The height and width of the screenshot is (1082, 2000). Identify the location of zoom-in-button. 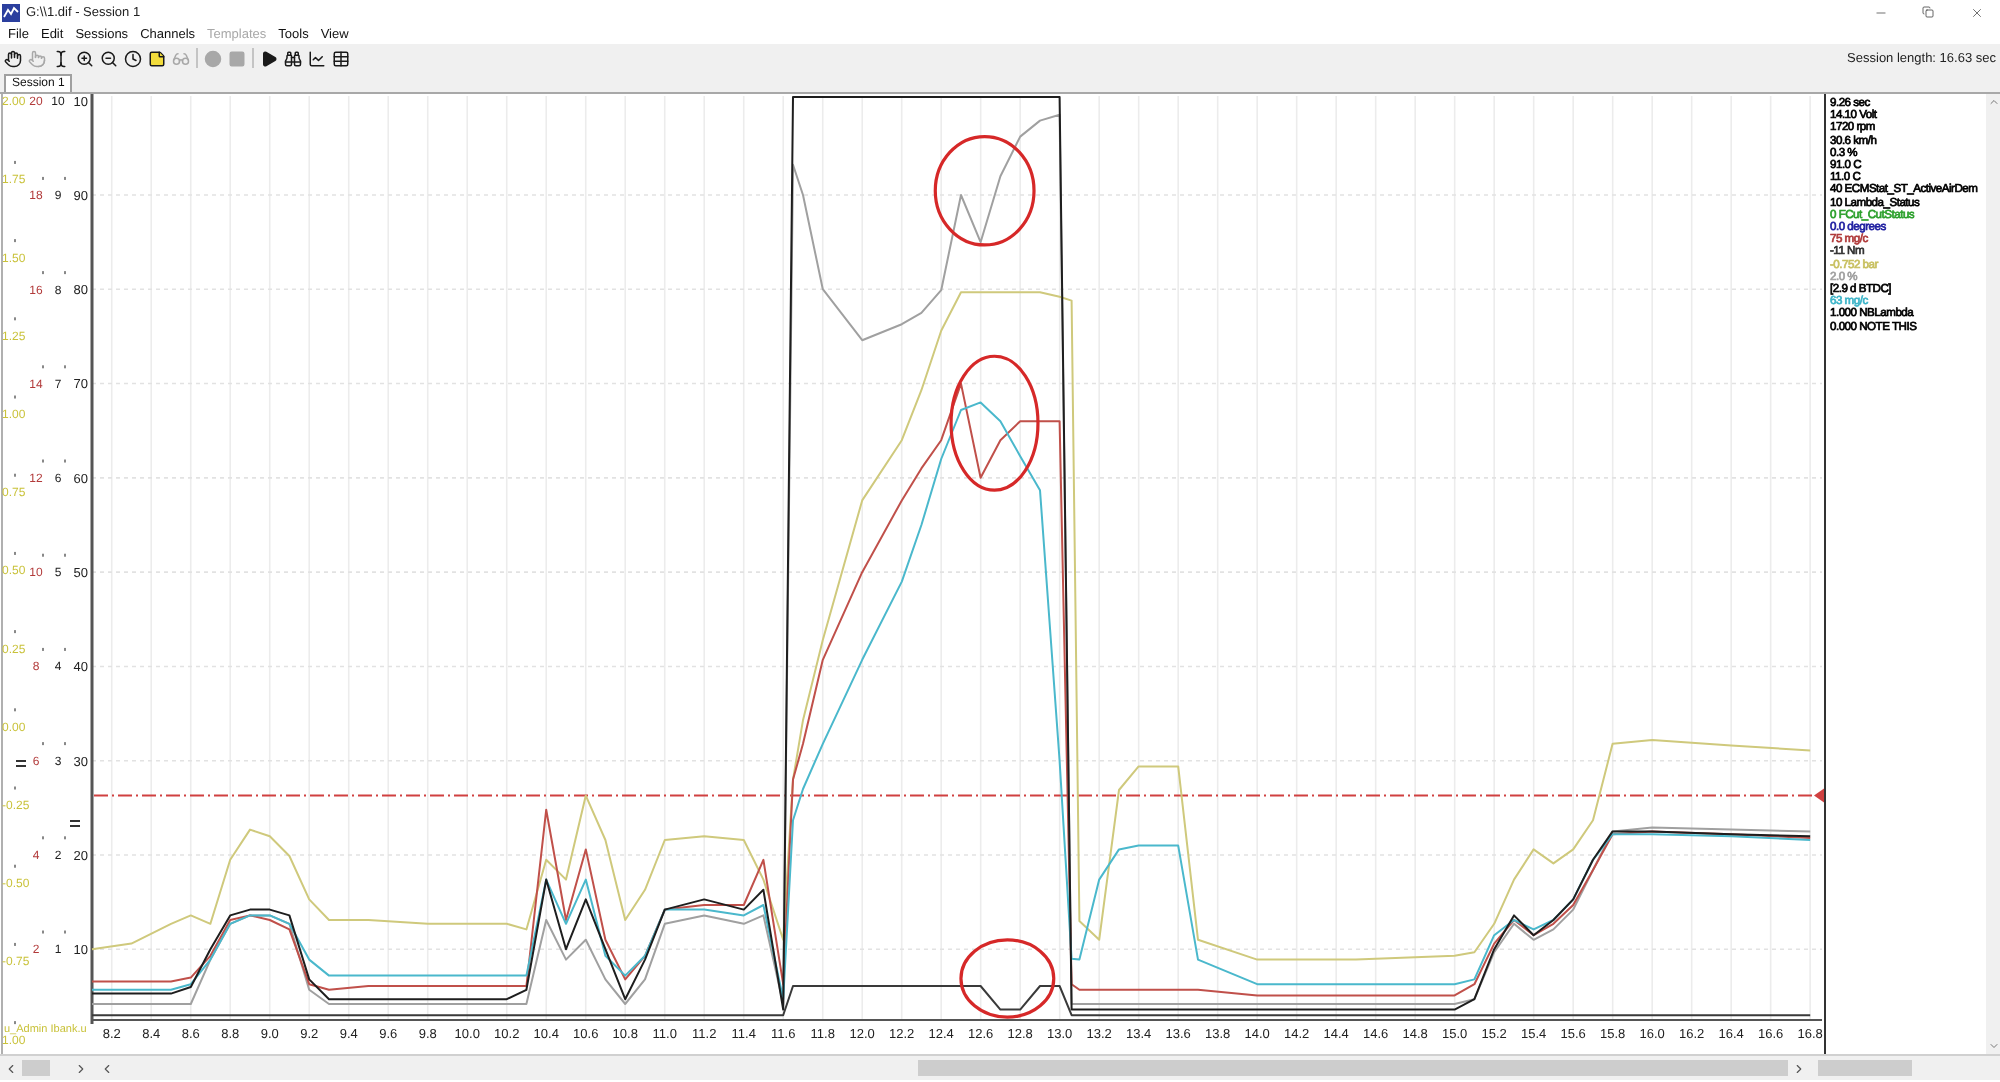
(84, 58).